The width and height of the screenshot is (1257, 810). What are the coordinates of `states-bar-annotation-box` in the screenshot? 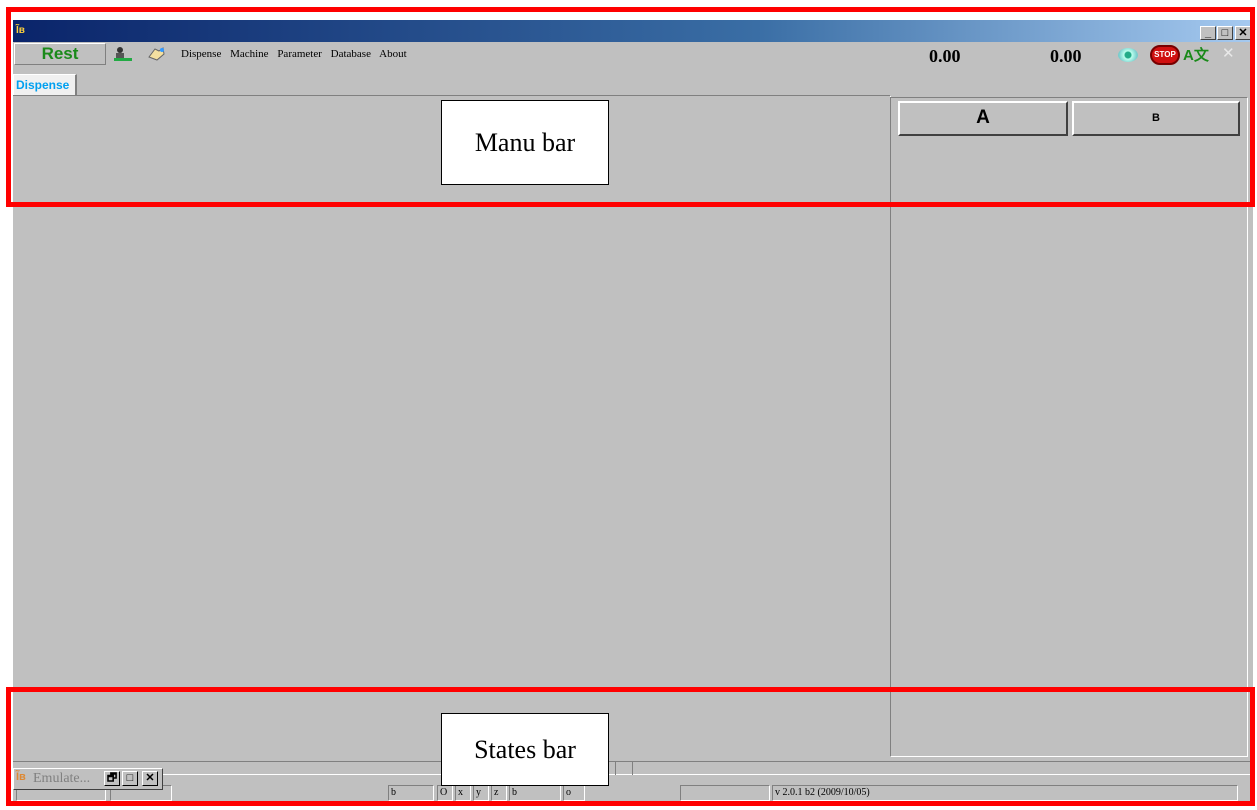 It's located at (630, 746).